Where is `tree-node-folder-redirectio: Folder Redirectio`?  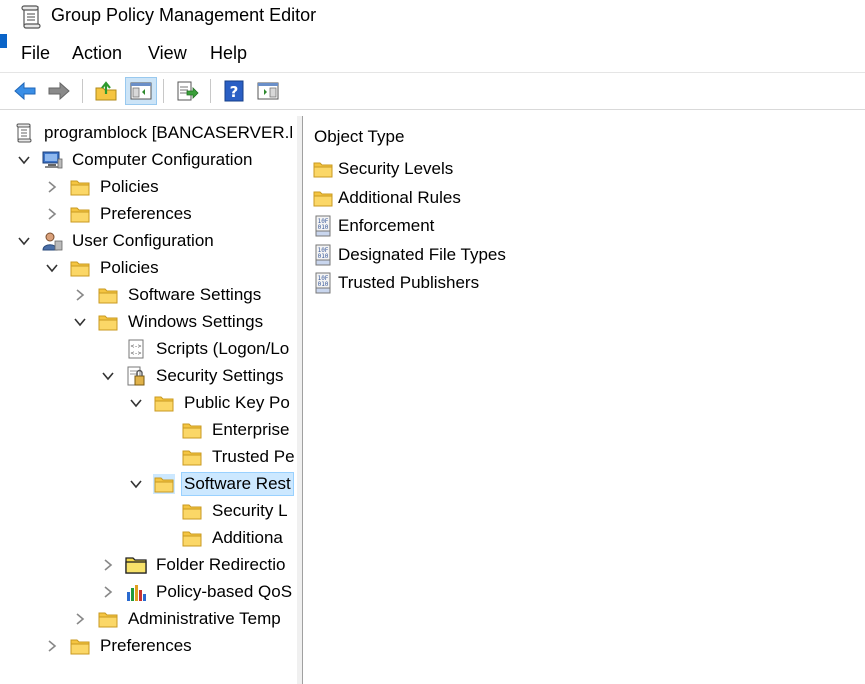 tree-node-folder-redirectio: Folder Redirectio is located at coordinates (193, 565).